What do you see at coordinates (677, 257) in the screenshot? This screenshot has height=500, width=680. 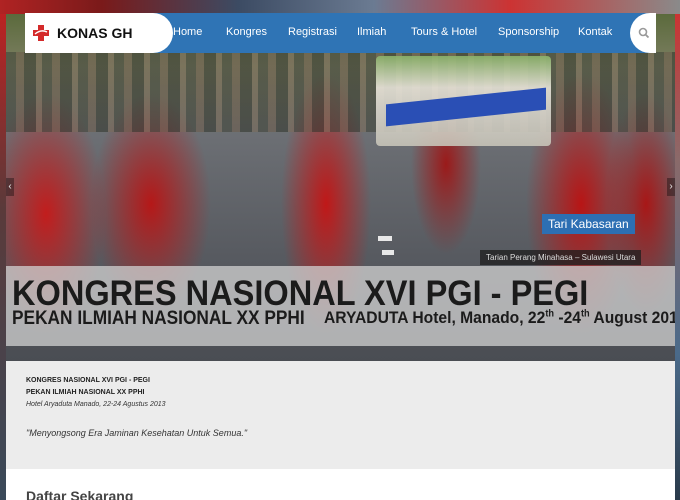 I see `page-background-right` at bounding box center [677, 257].